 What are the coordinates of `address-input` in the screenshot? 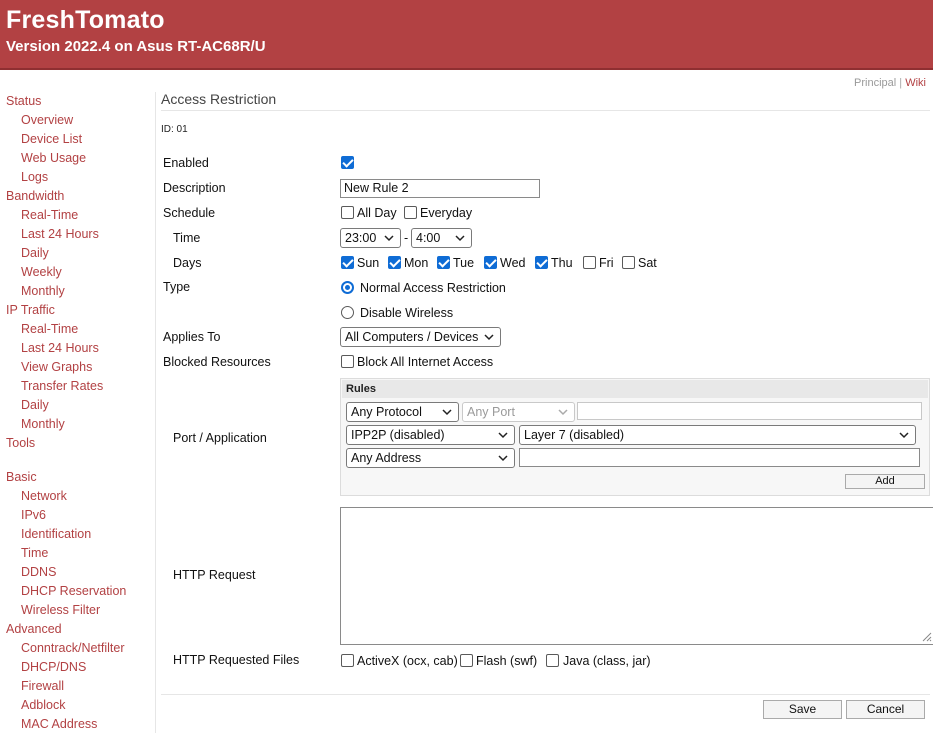 It's located at (719, 457).